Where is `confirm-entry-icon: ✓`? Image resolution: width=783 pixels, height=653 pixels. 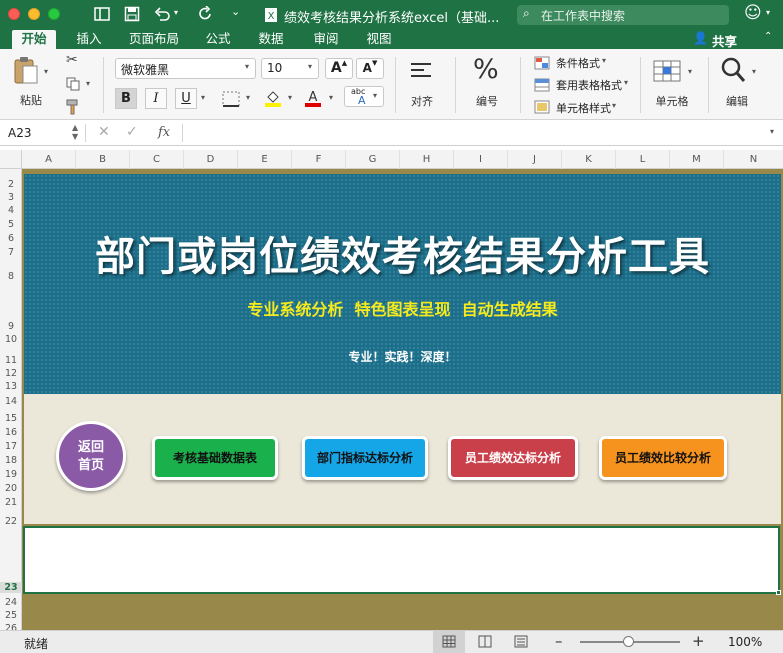 confirm-entry-icon: ✓ is located at coordinates (132, 132).